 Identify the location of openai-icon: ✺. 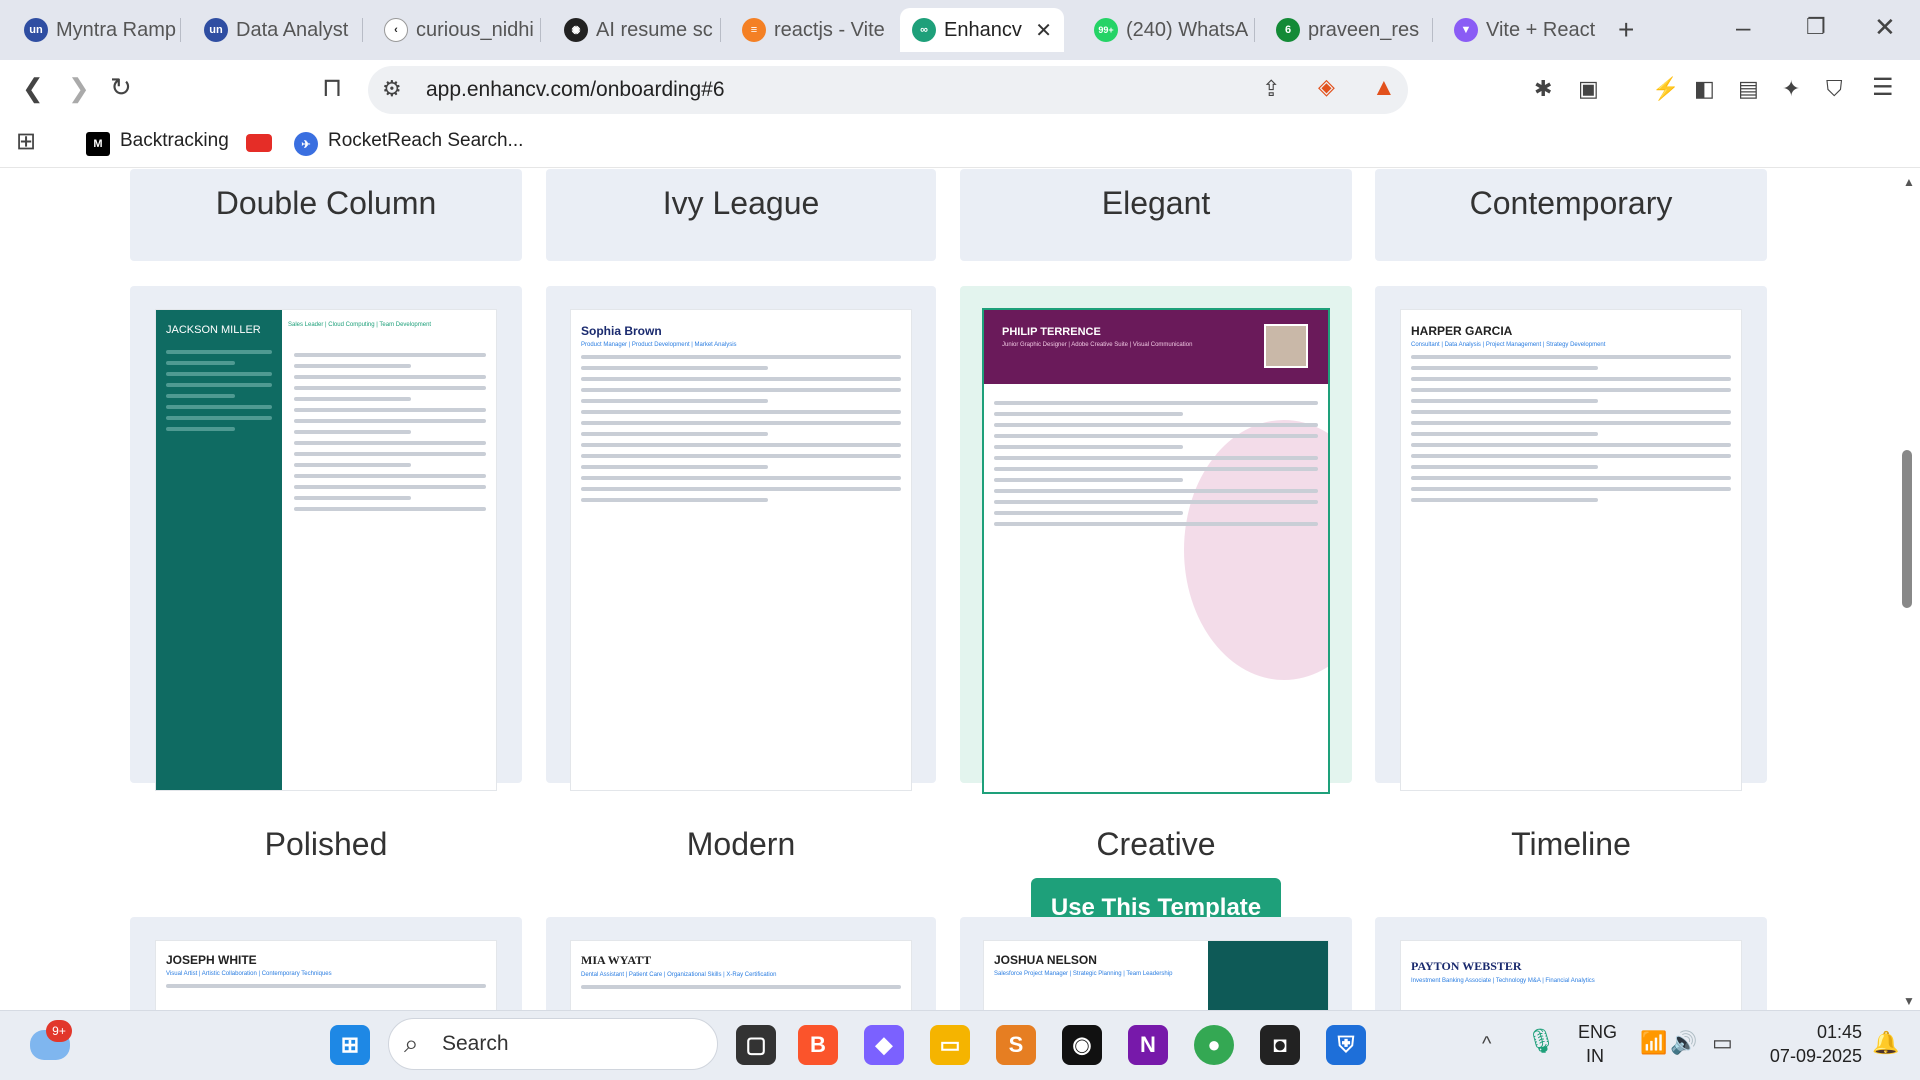
(576, 30).